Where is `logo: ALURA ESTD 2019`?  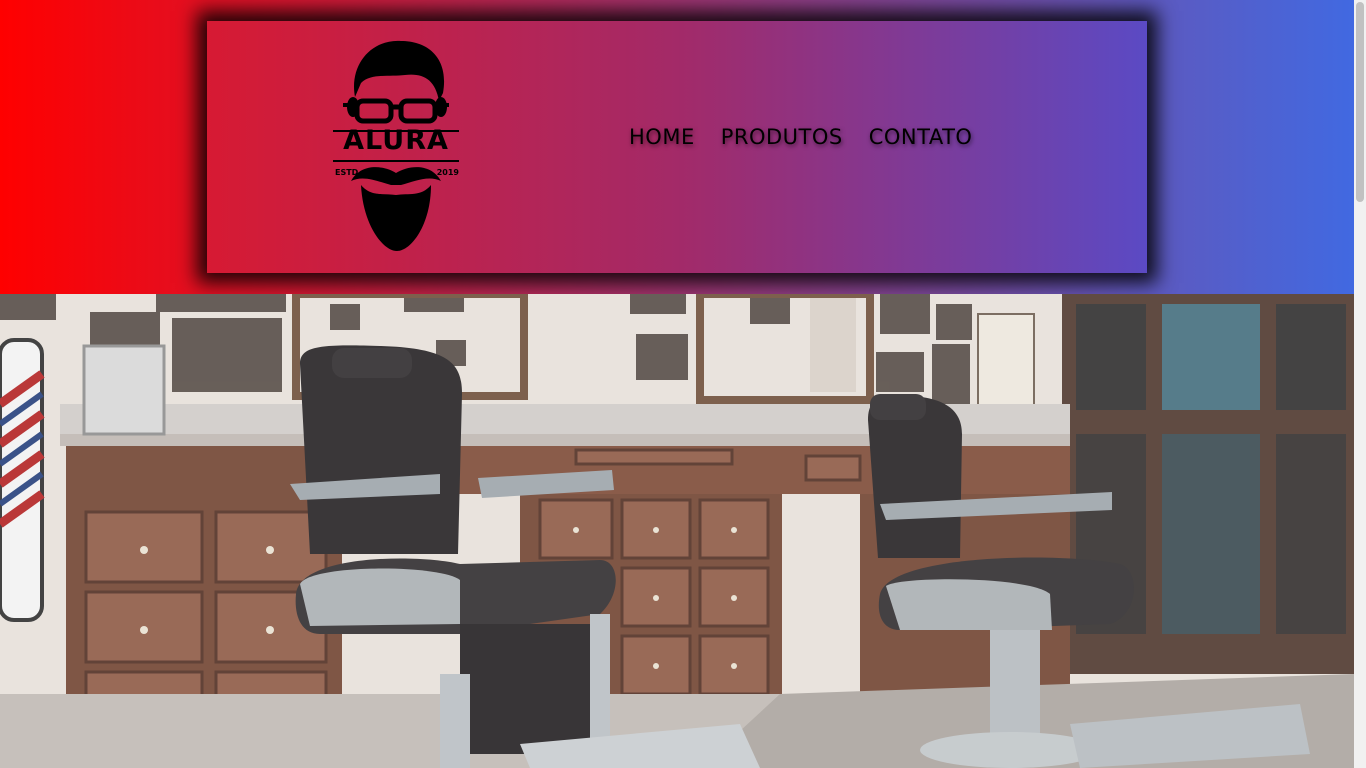
logo: ALURA ESTD 2019 is located at coordinates (396, 145).